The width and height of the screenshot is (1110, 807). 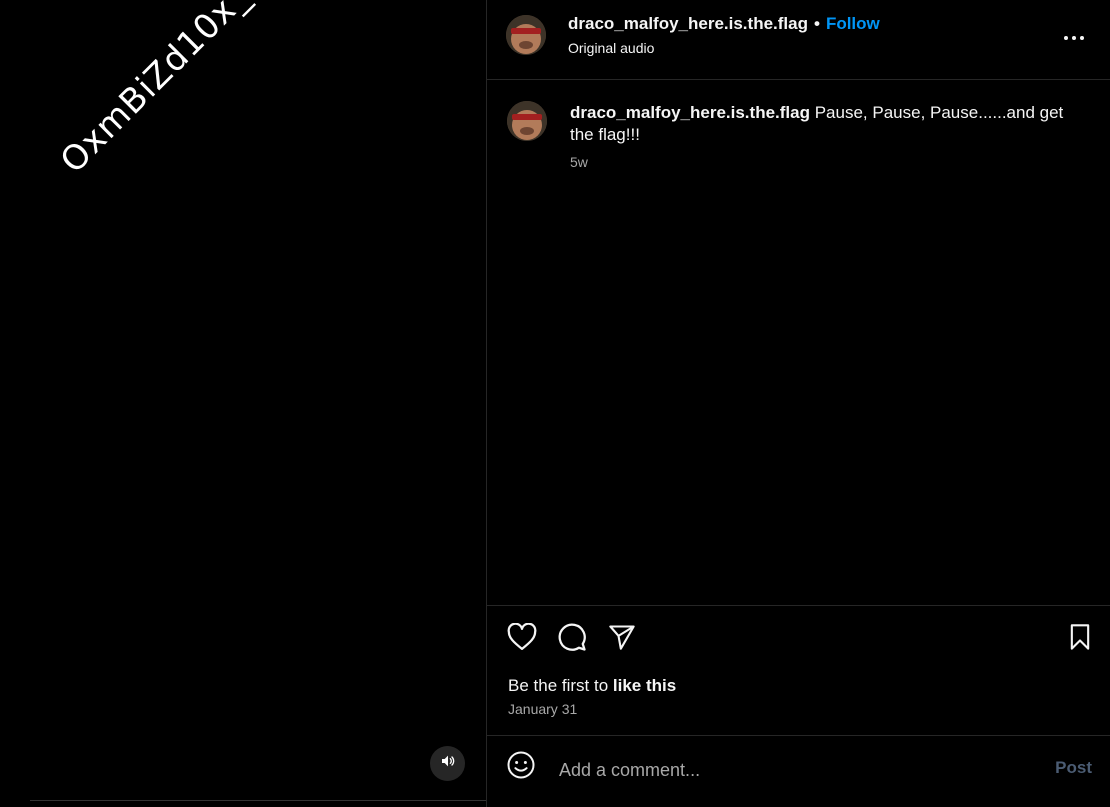 I want to click on more-options-button, so click(x=1074, y=37).